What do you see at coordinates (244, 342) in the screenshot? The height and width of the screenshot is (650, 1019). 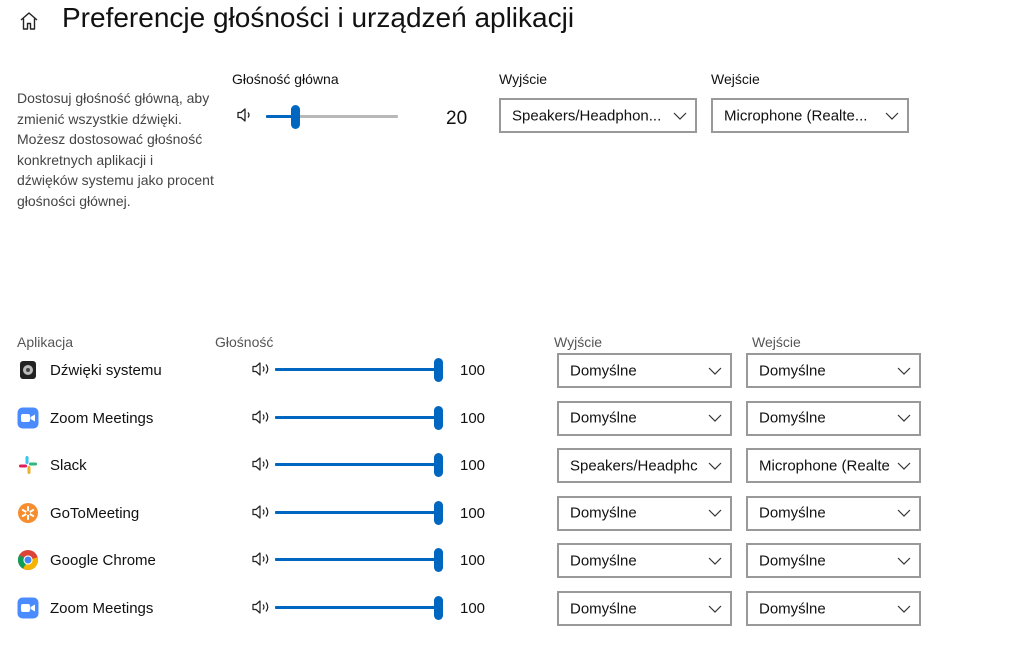 I see `column-header-volume: Głośność` at bounding box center [244, 342].